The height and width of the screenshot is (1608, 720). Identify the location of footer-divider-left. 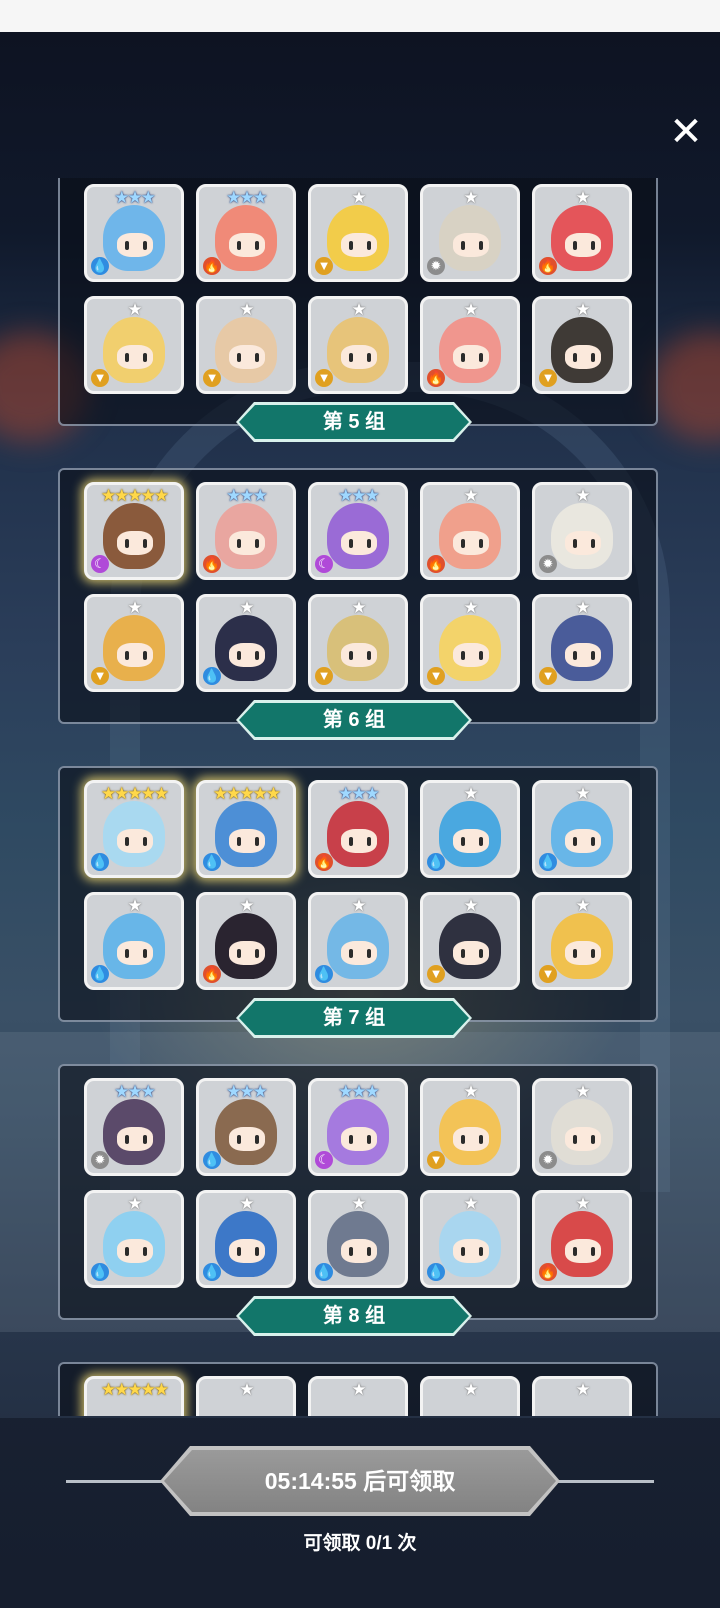
(116, 1481).